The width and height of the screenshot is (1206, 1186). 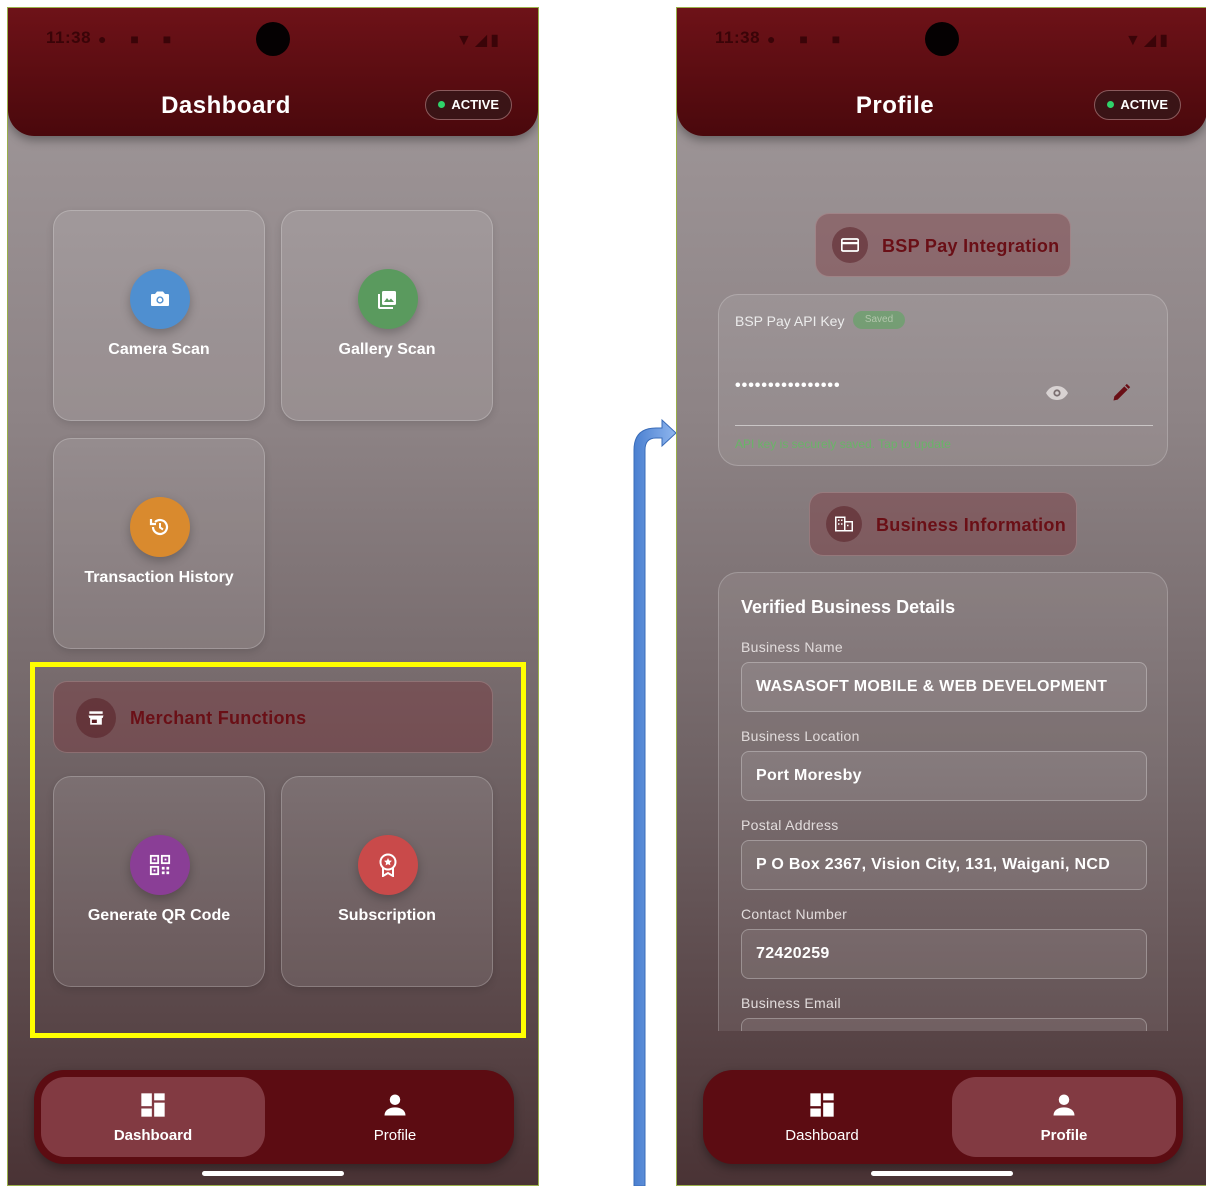 I want to click on camera-scan-tile: Camera Scan, so click(x=159, y=315).